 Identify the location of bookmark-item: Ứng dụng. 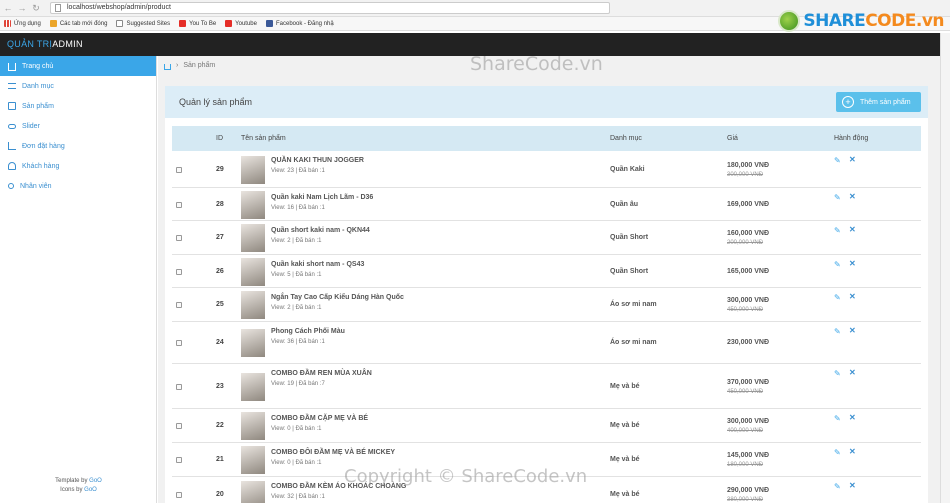
(22, 23).